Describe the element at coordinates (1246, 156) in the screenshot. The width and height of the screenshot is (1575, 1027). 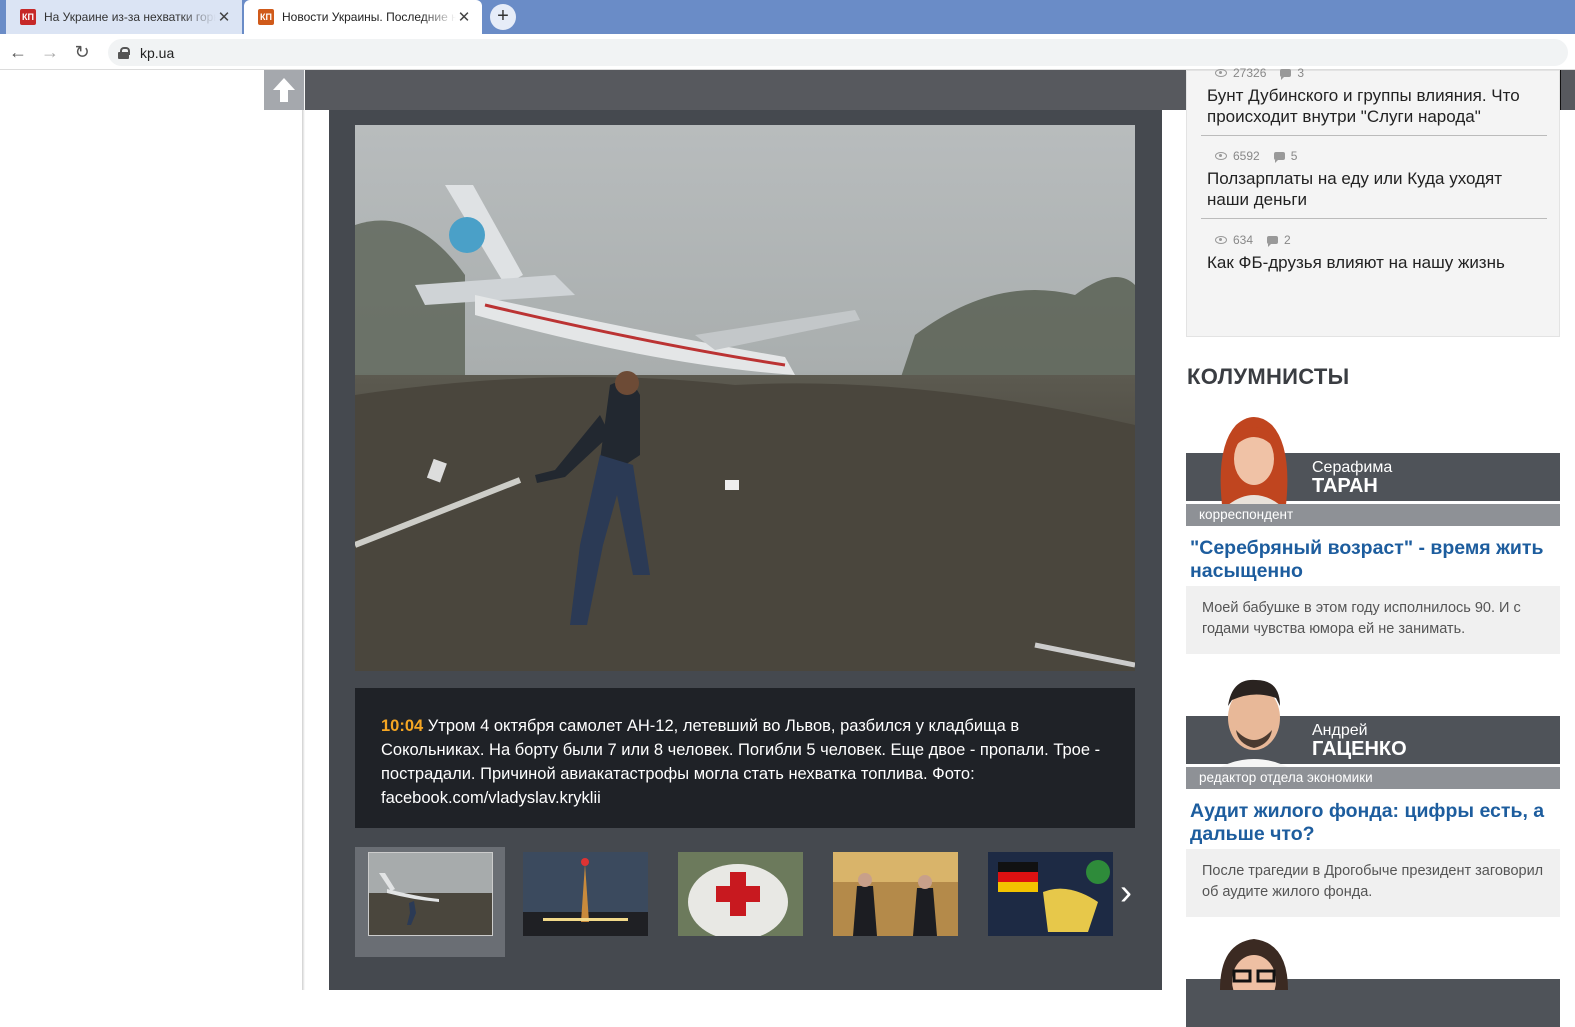
I see `views-count: 6592` at that location.